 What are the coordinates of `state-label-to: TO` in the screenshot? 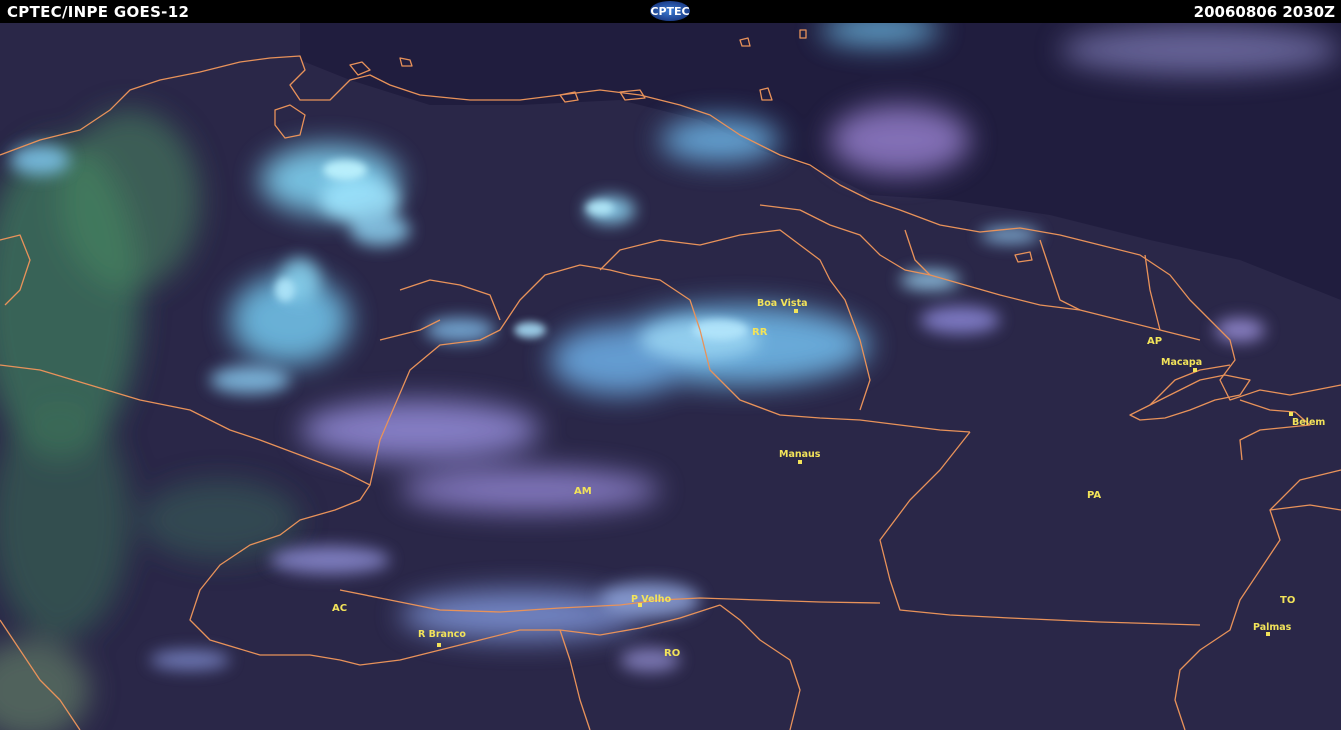 It's located at (1287, 600).